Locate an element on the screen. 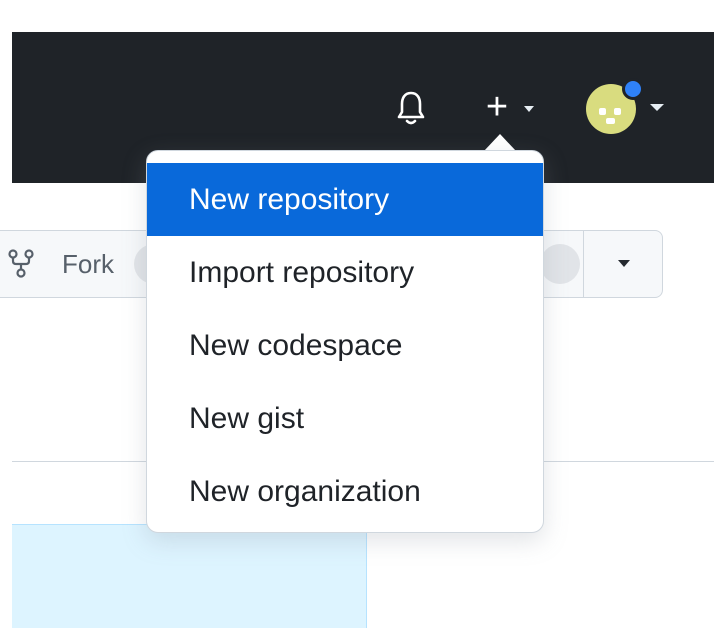  menu-item-new-gist: New gist is located at coordinates (345, 418).